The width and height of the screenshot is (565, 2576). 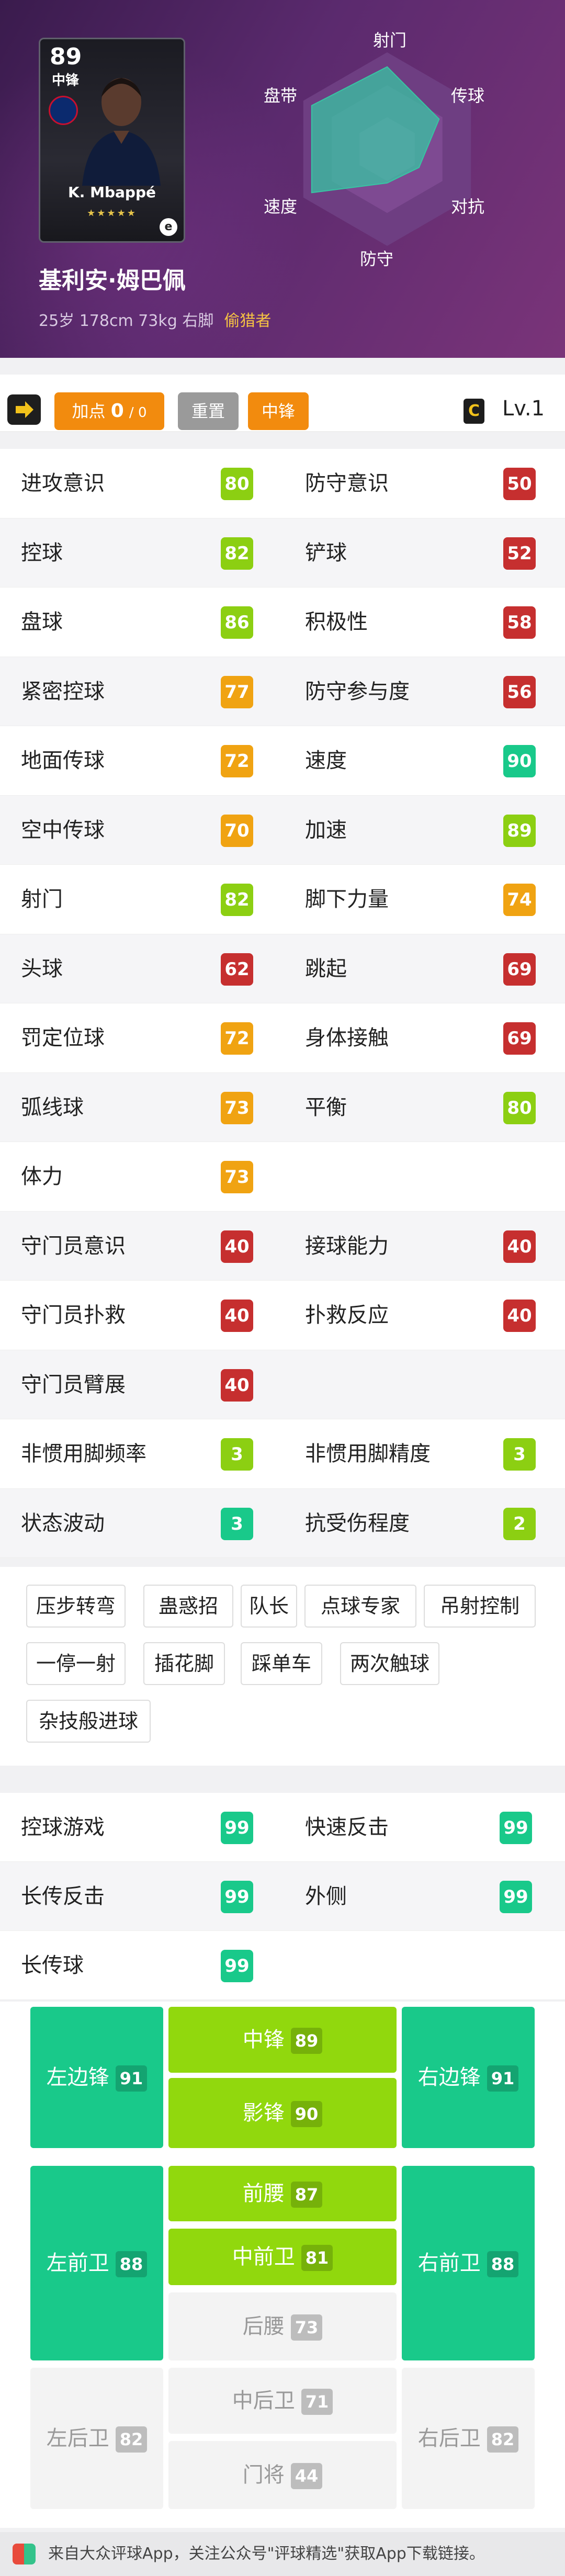 What do you see at coordinates (141, 1315) in the screenshot?
I see `stat-item: 守门员扑救 40` at bounding box center [141, 1315].